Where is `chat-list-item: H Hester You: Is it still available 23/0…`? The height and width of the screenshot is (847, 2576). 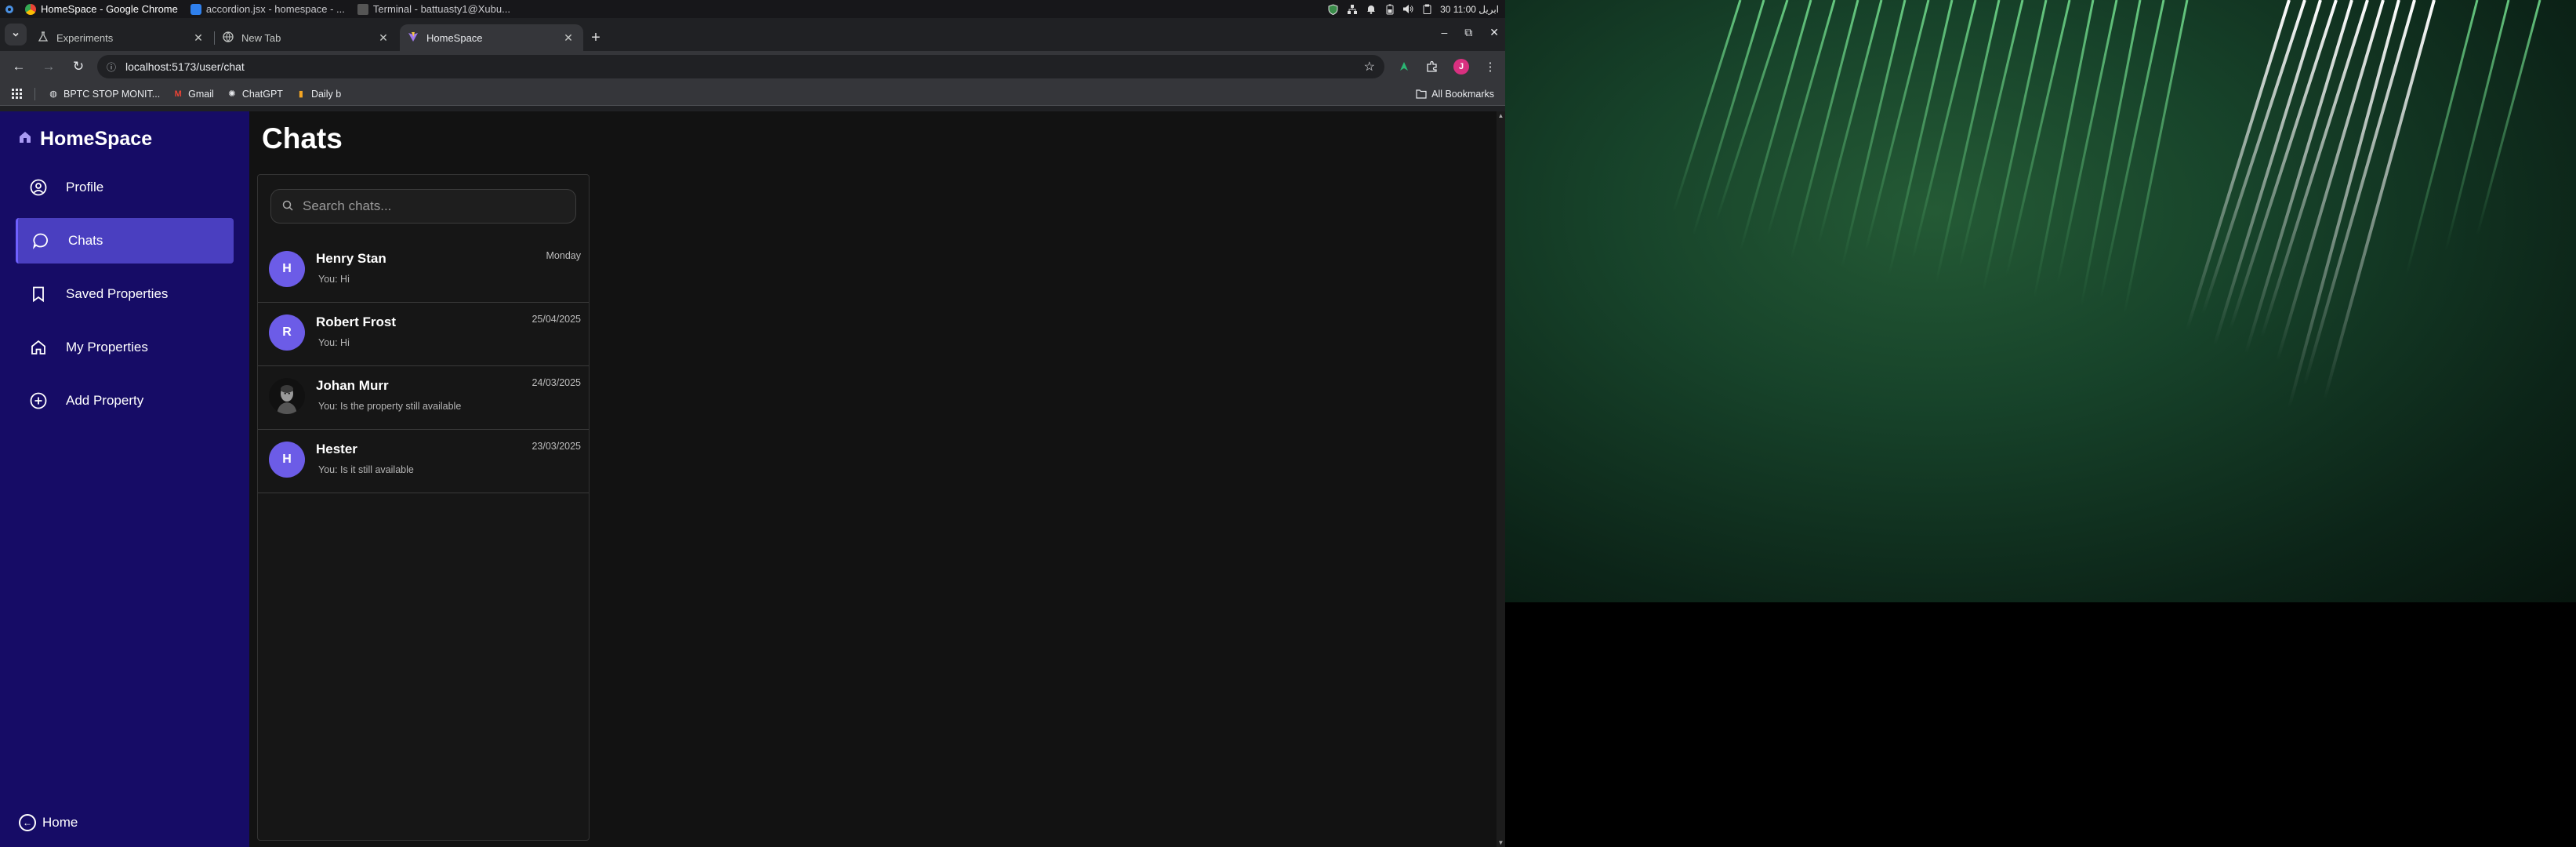
chat-list-item: H Hester You: Is it still available 23/0… is located at coordinates (424, 461).